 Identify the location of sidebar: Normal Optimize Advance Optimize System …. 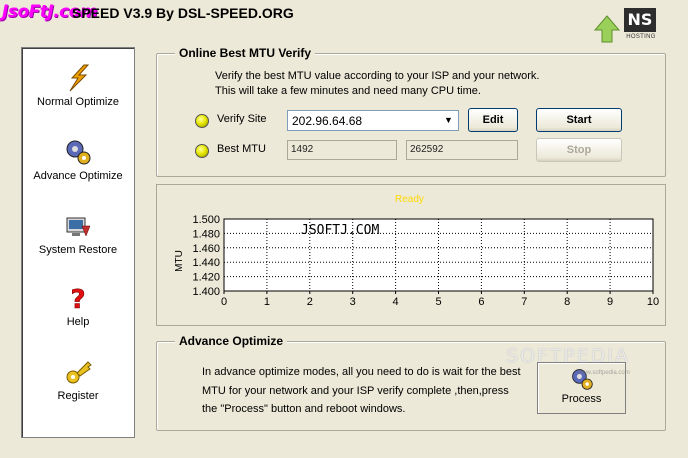
(78, 242).